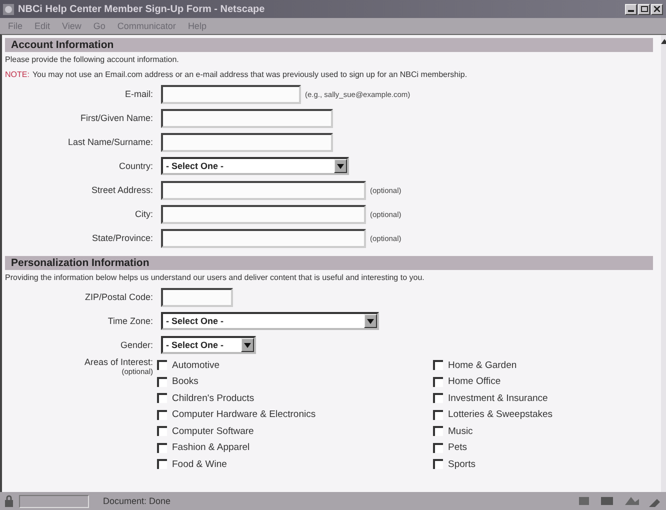 This screenshot has width=666, height=510. Describe the element at coordinates (543, 365) in the screenshot. I see `interest-checkbox: Home & Garden` at that location.